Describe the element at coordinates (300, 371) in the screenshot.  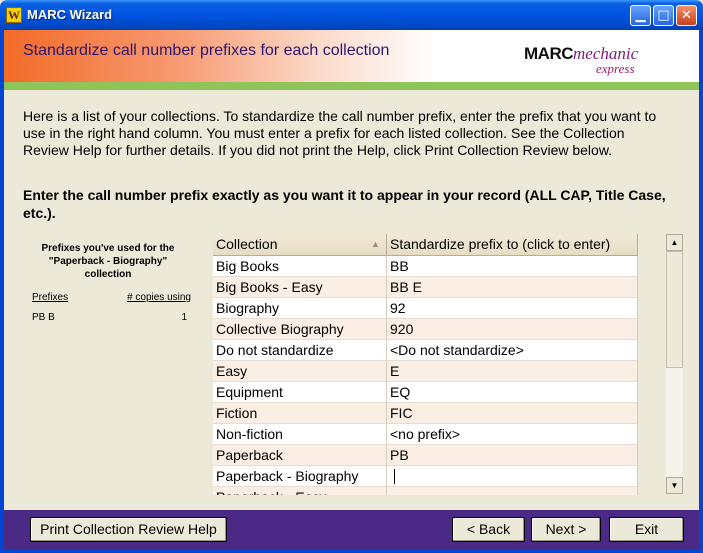
I see `collection-cell: Easy` at that location.